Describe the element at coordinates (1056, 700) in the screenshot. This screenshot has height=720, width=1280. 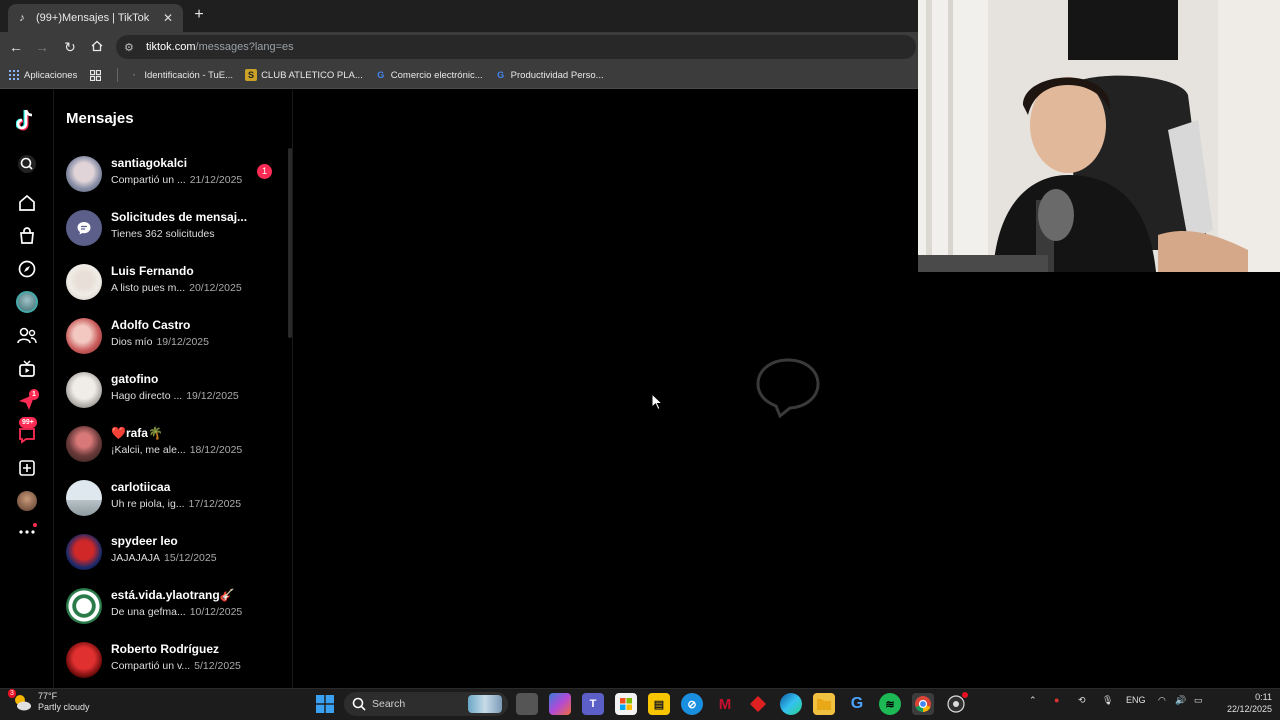
I see `tray-app-icon: ●` at that location.